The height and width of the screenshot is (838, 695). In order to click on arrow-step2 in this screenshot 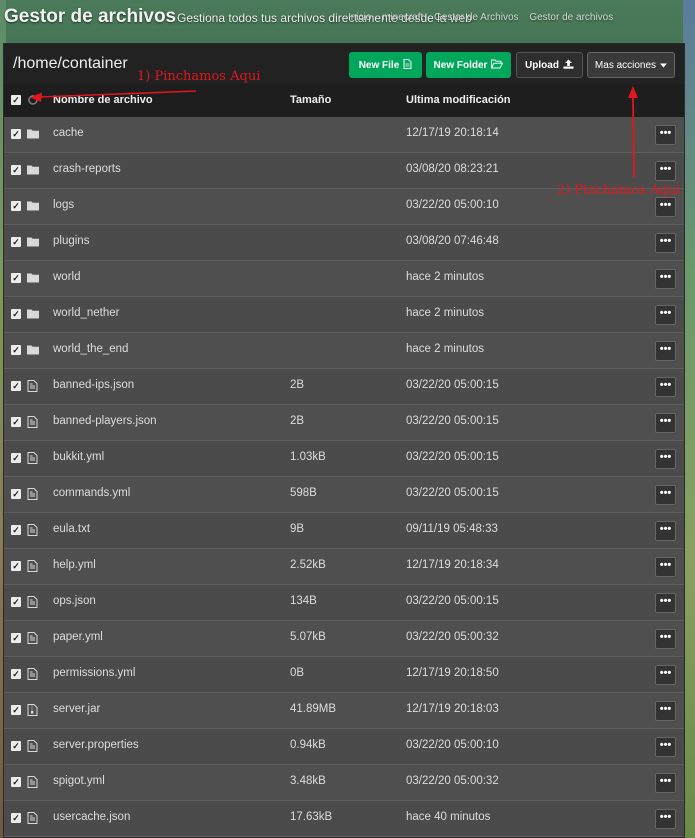, I will do `click(633, 132)`.